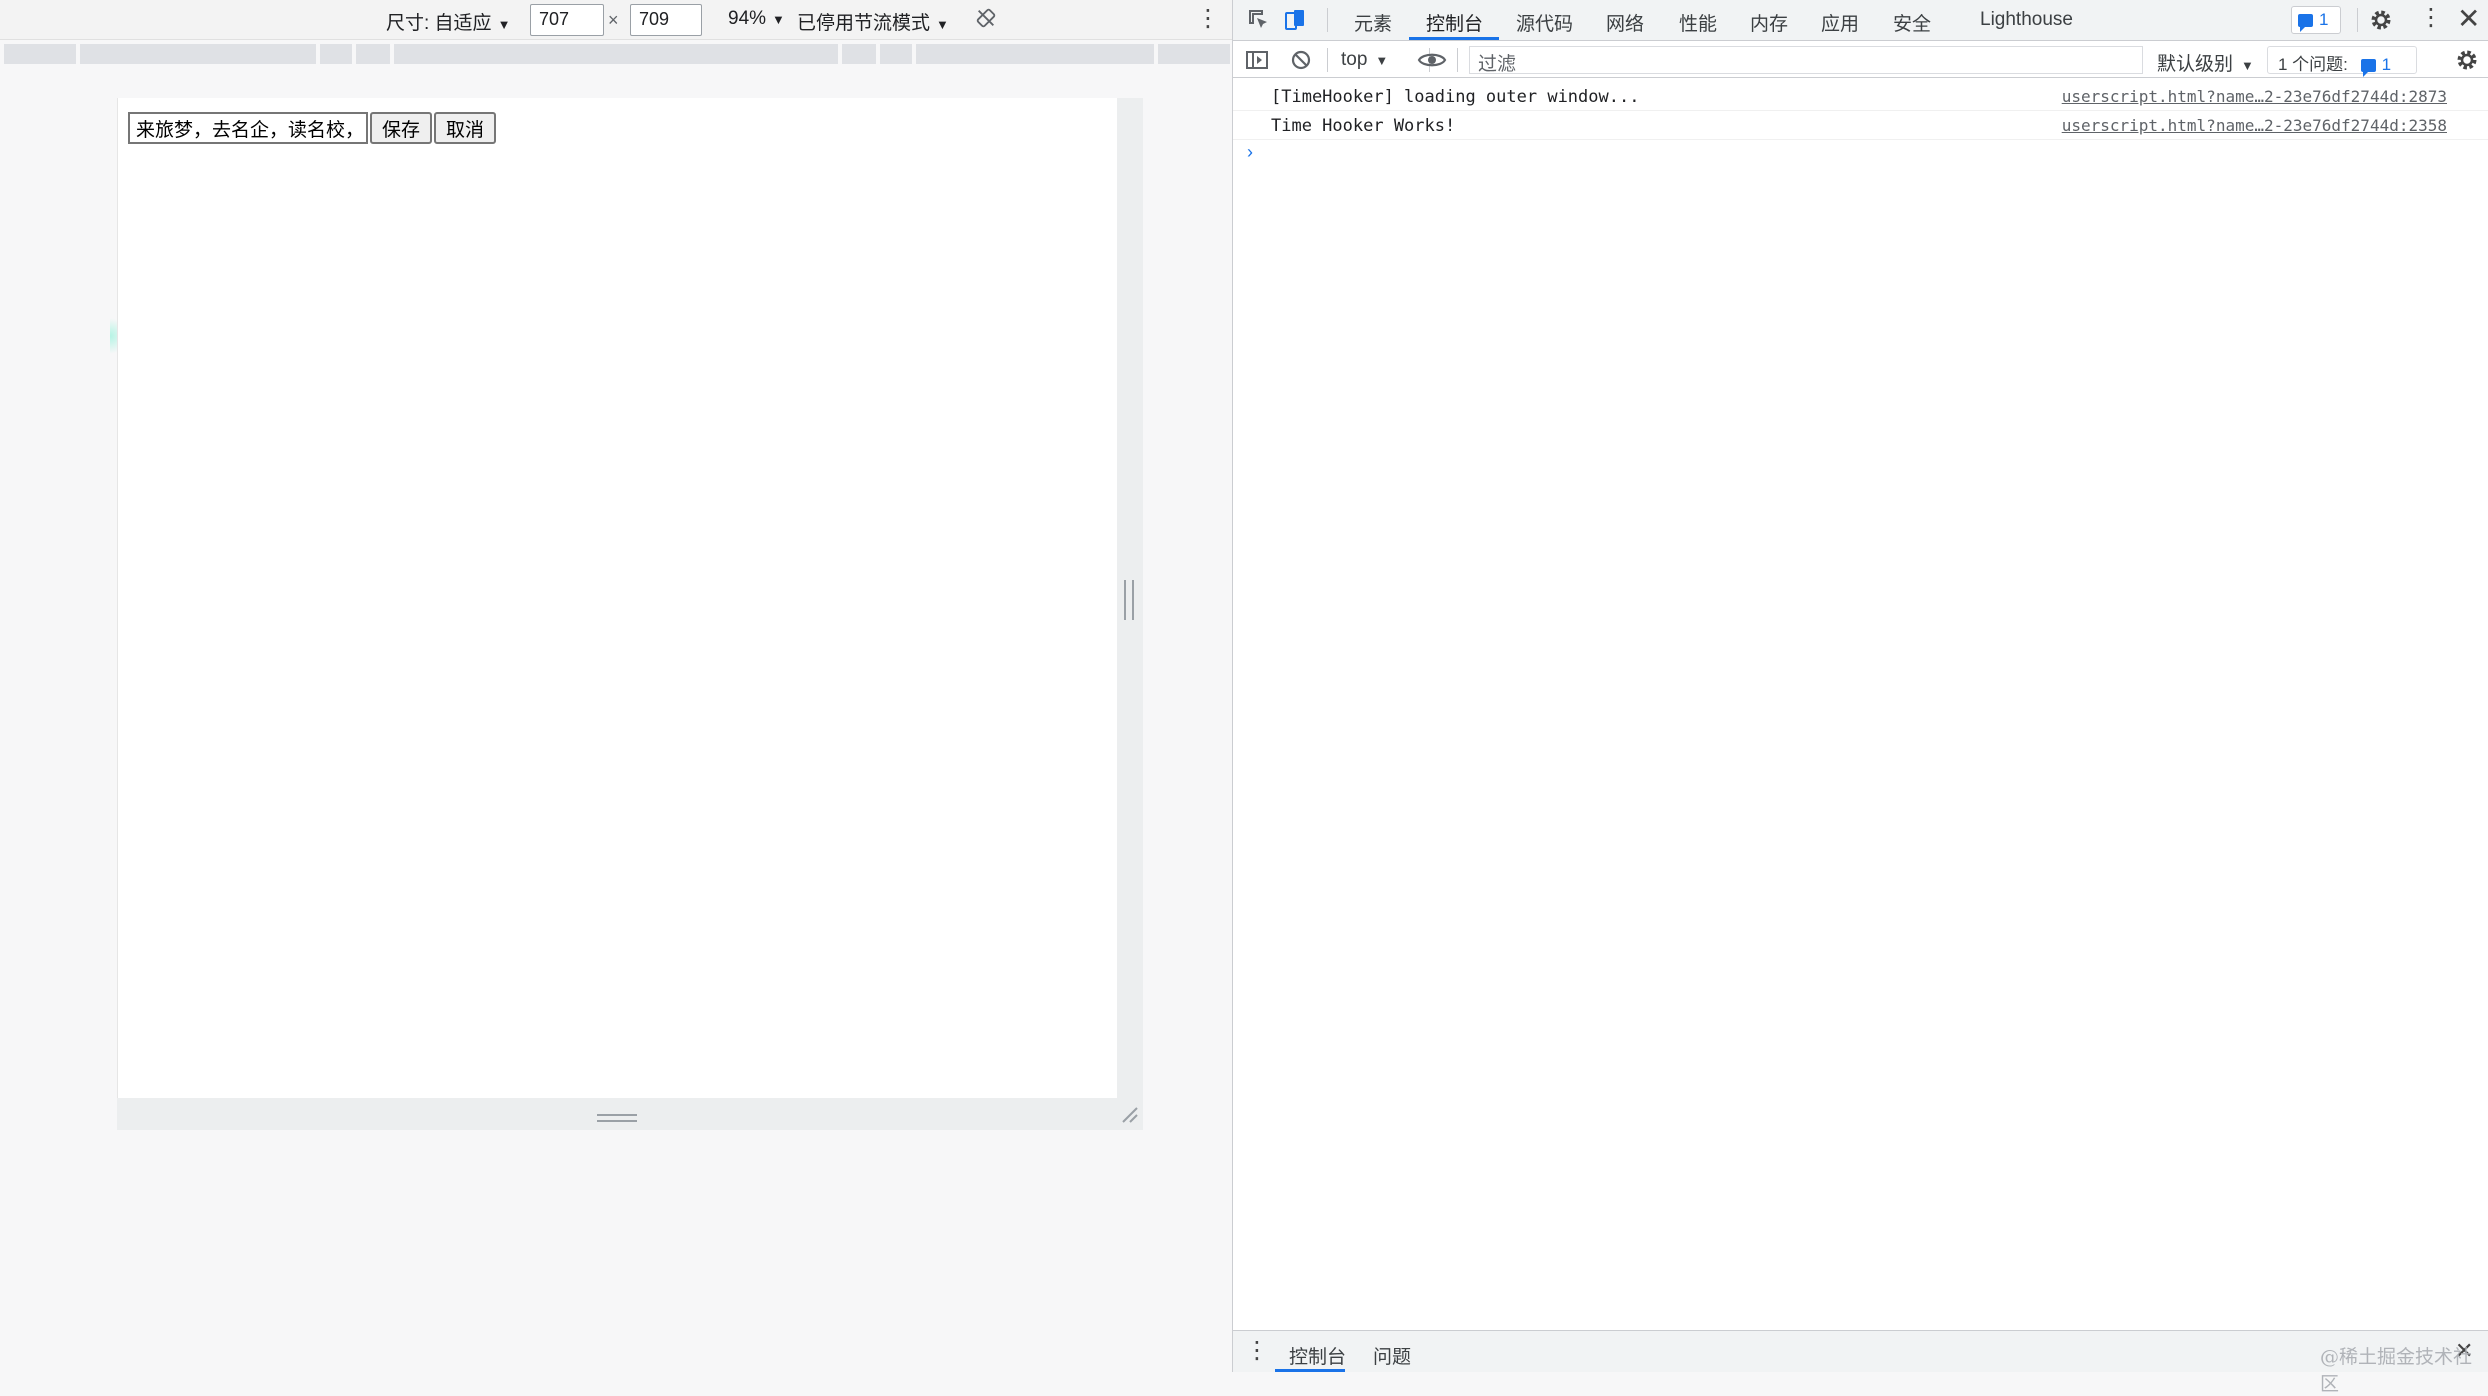 The image size is (2488, 1396). Describe the element at coordinates (465, 128) in the screenshot. I see `cancel-button: 取消` at that location.